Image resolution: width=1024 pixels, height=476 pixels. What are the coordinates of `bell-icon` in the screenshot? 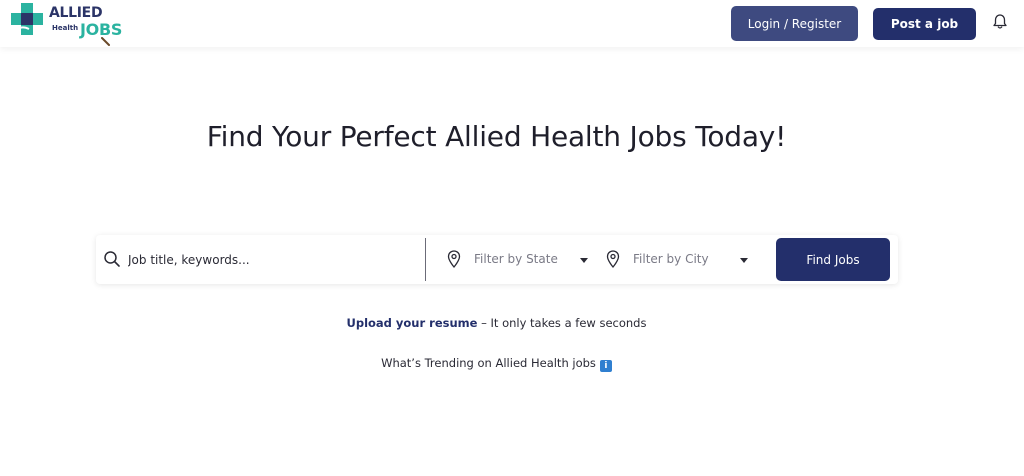 It's located at (1000, 22).